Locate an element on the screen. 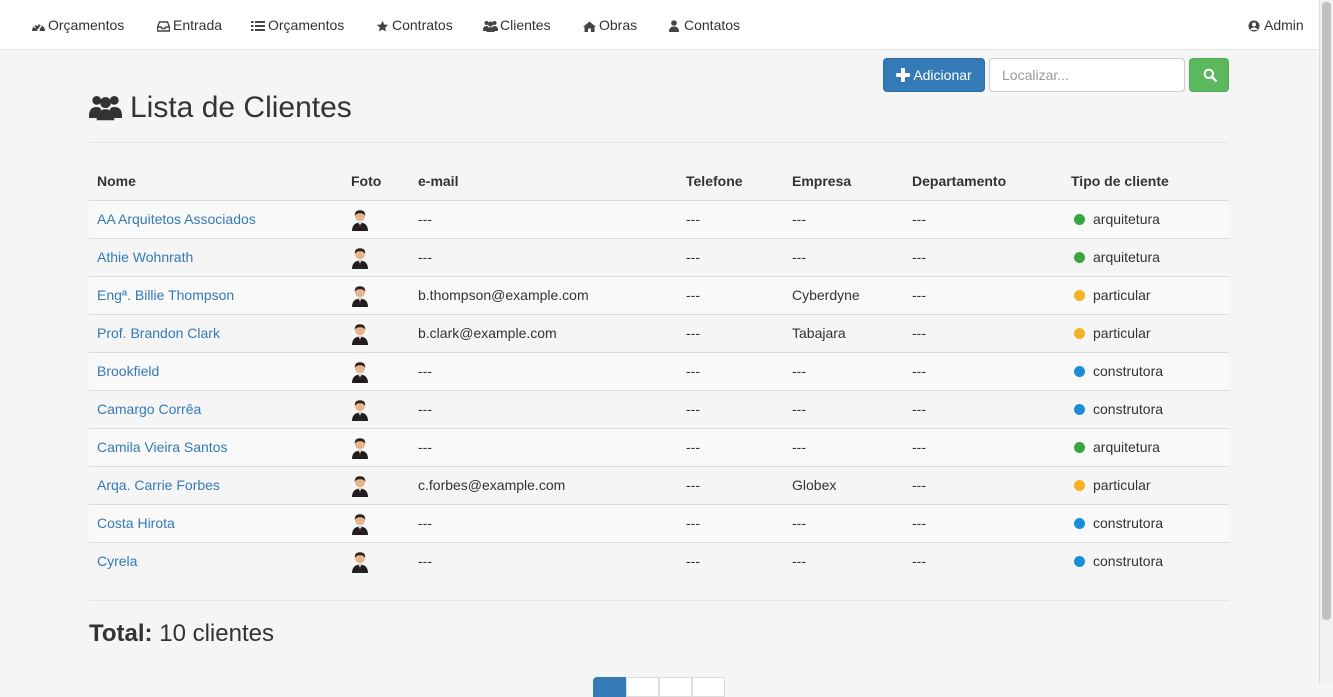  email-cell: b.clark@example.com is located at coordinates (487, 333).